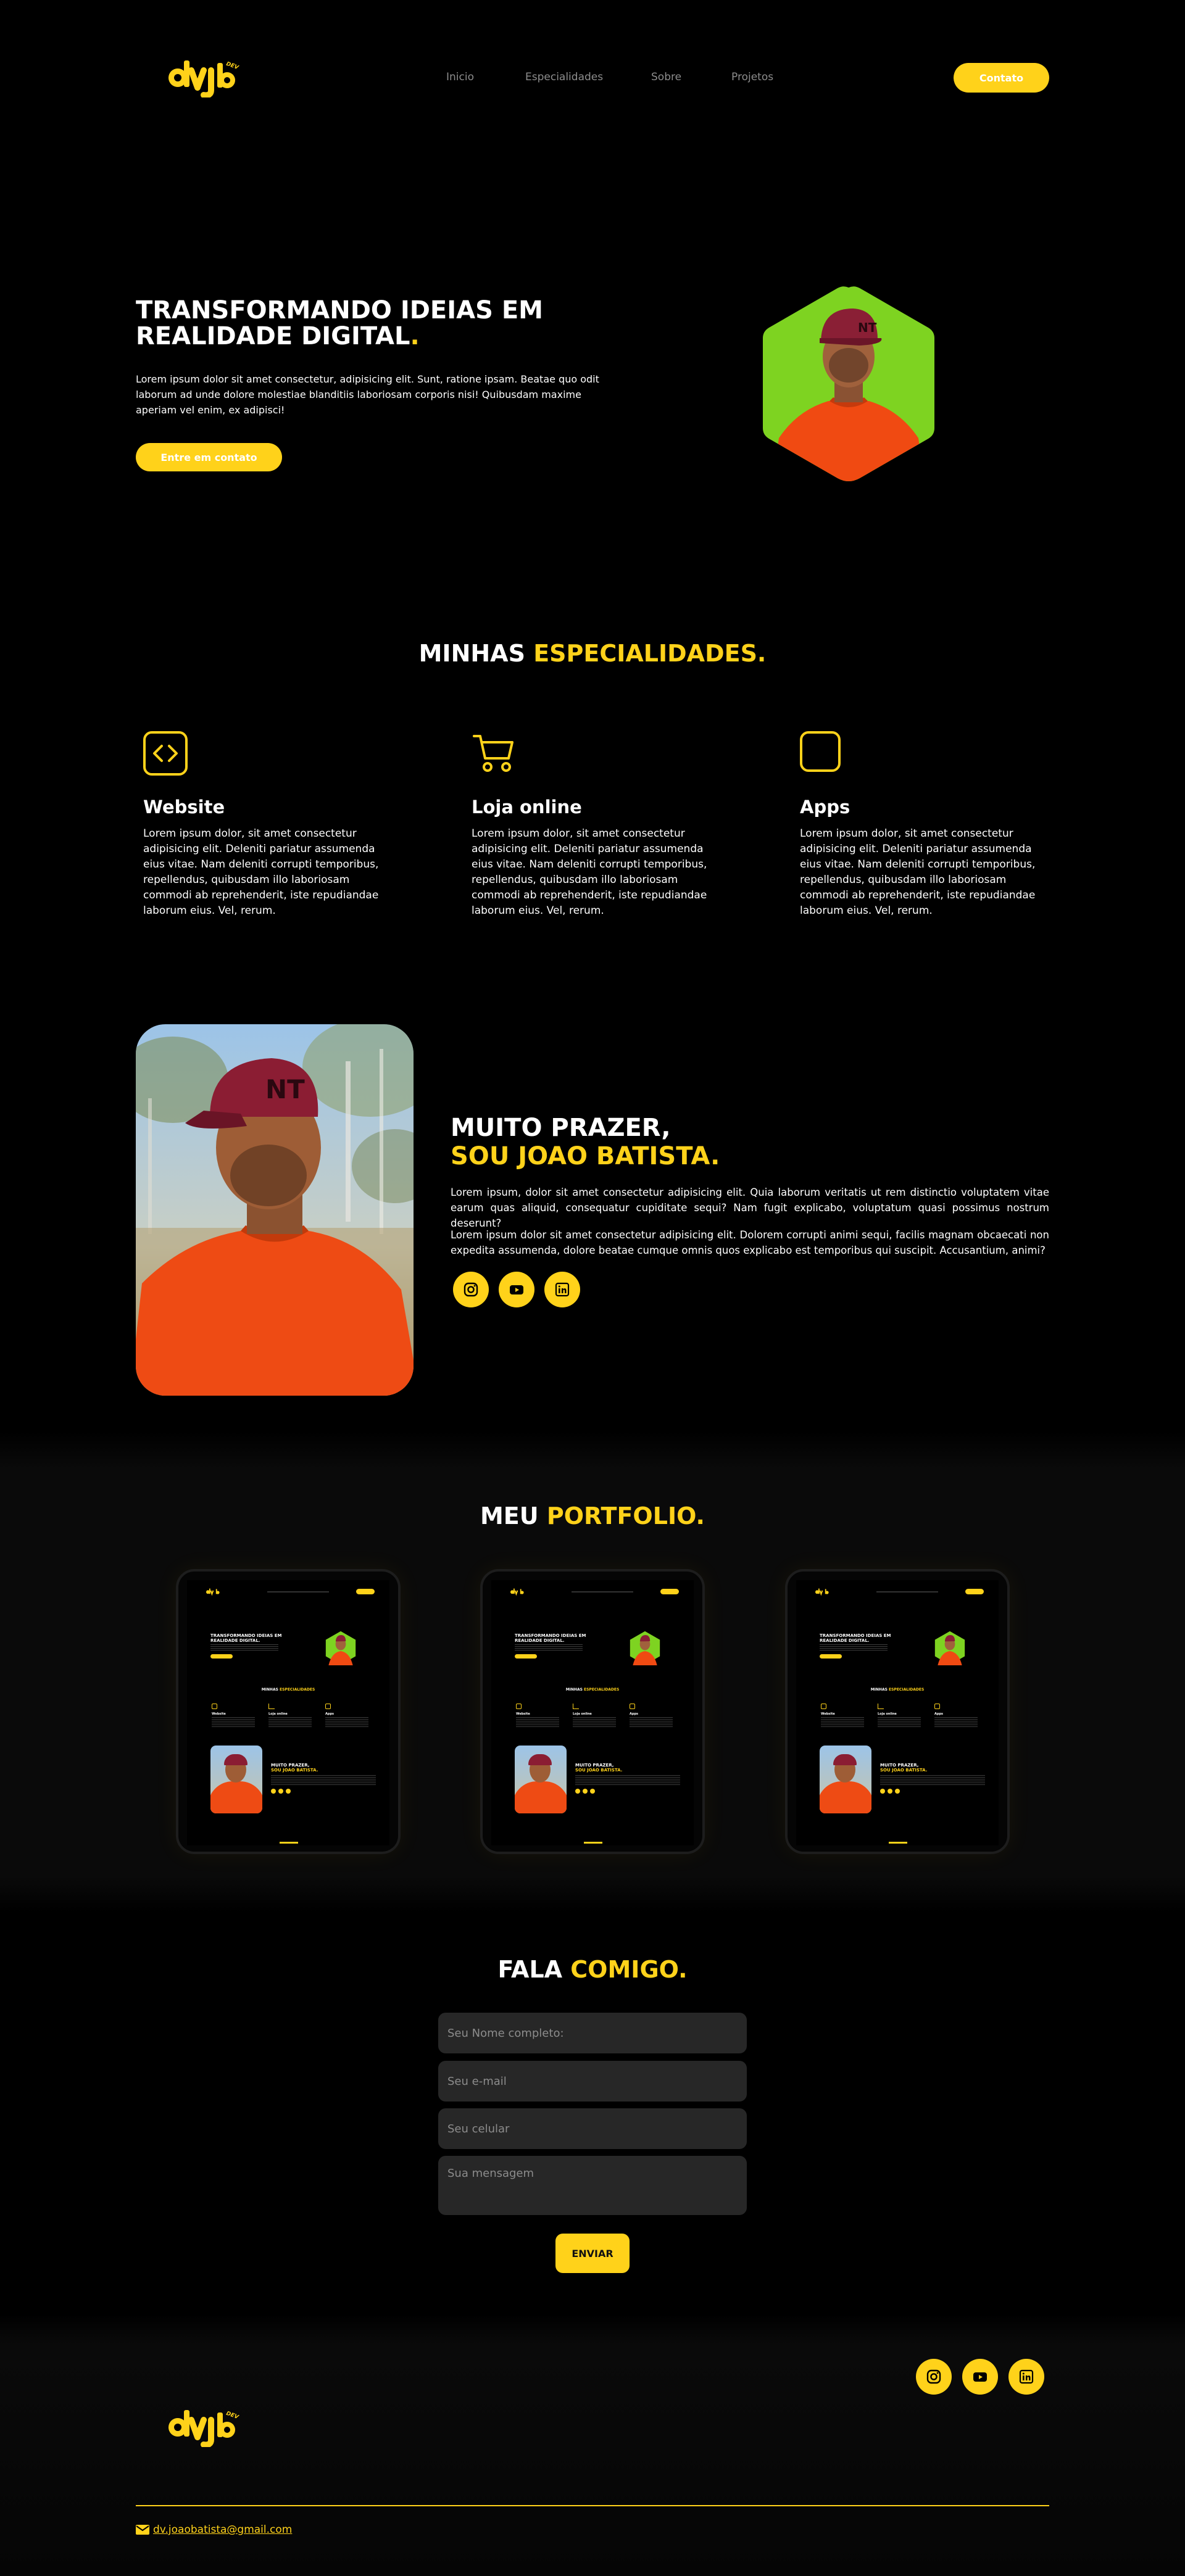 The image size is (1185, 2576). What do you see at coordinates (592, 2253) in the screenshot?
I see `submit-button: ENVIAR` at bounding box center [592, 2253].